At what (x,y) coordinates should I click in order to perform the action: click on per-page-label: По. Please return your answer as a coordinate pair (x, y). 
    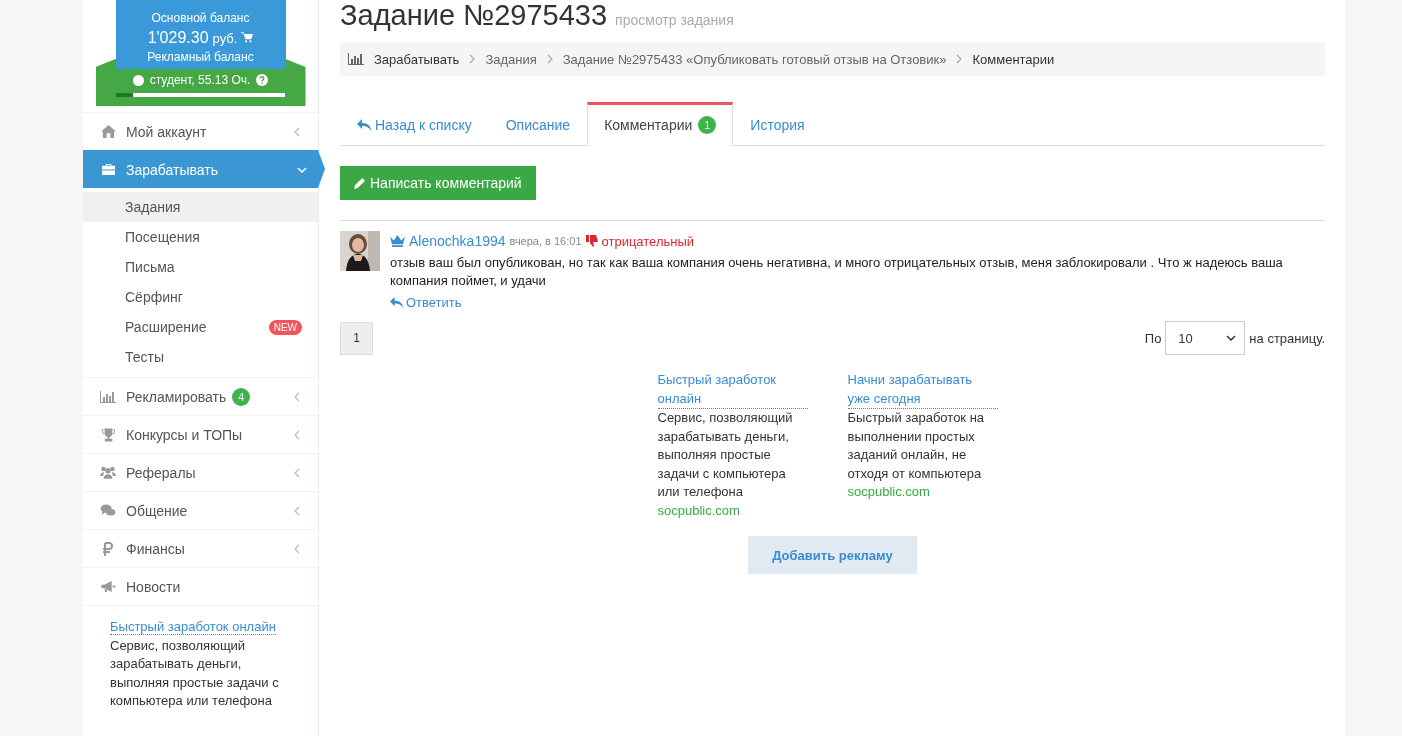
    Looking at the image, I should click on (1153, 338).